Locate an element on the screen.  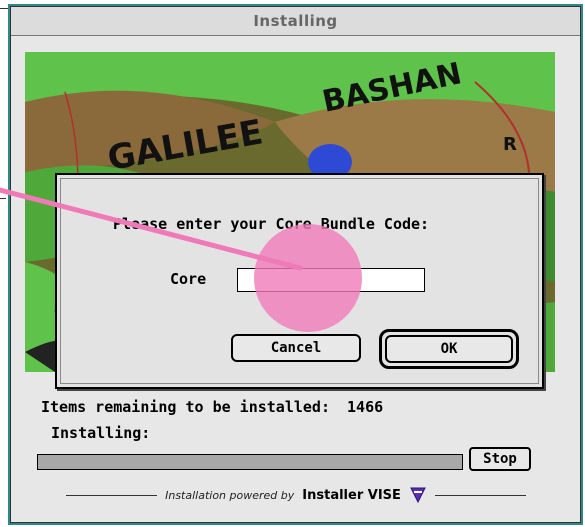
core-field-label: Core is located at coordinates (188, 279).